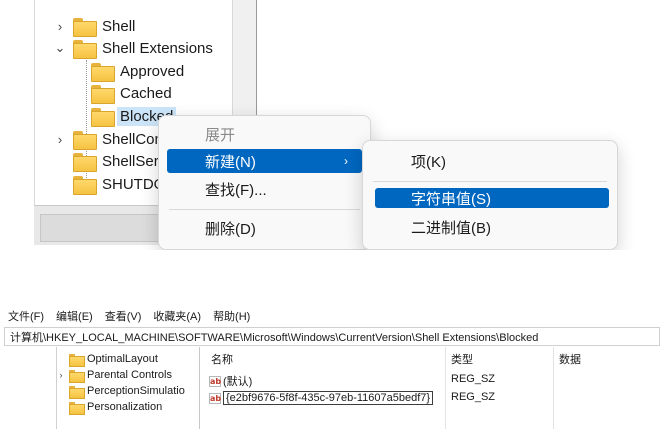  I want to click on column-header-name: 名称, so click(222, 359).